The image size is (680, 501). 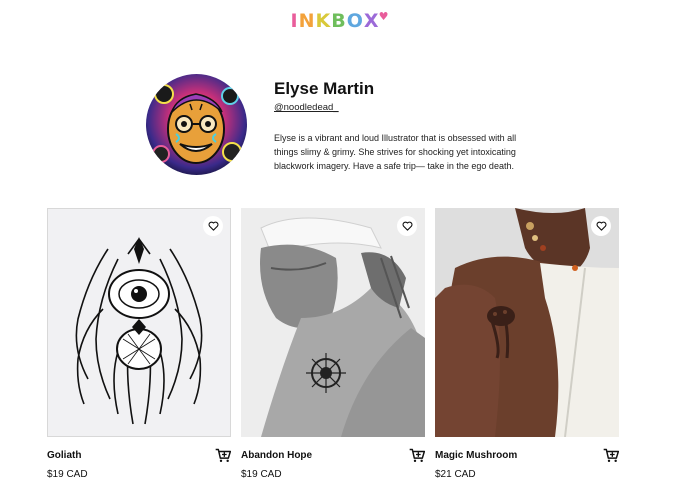 I want to click on product-title: Goliath, so click(x=64, y=455).